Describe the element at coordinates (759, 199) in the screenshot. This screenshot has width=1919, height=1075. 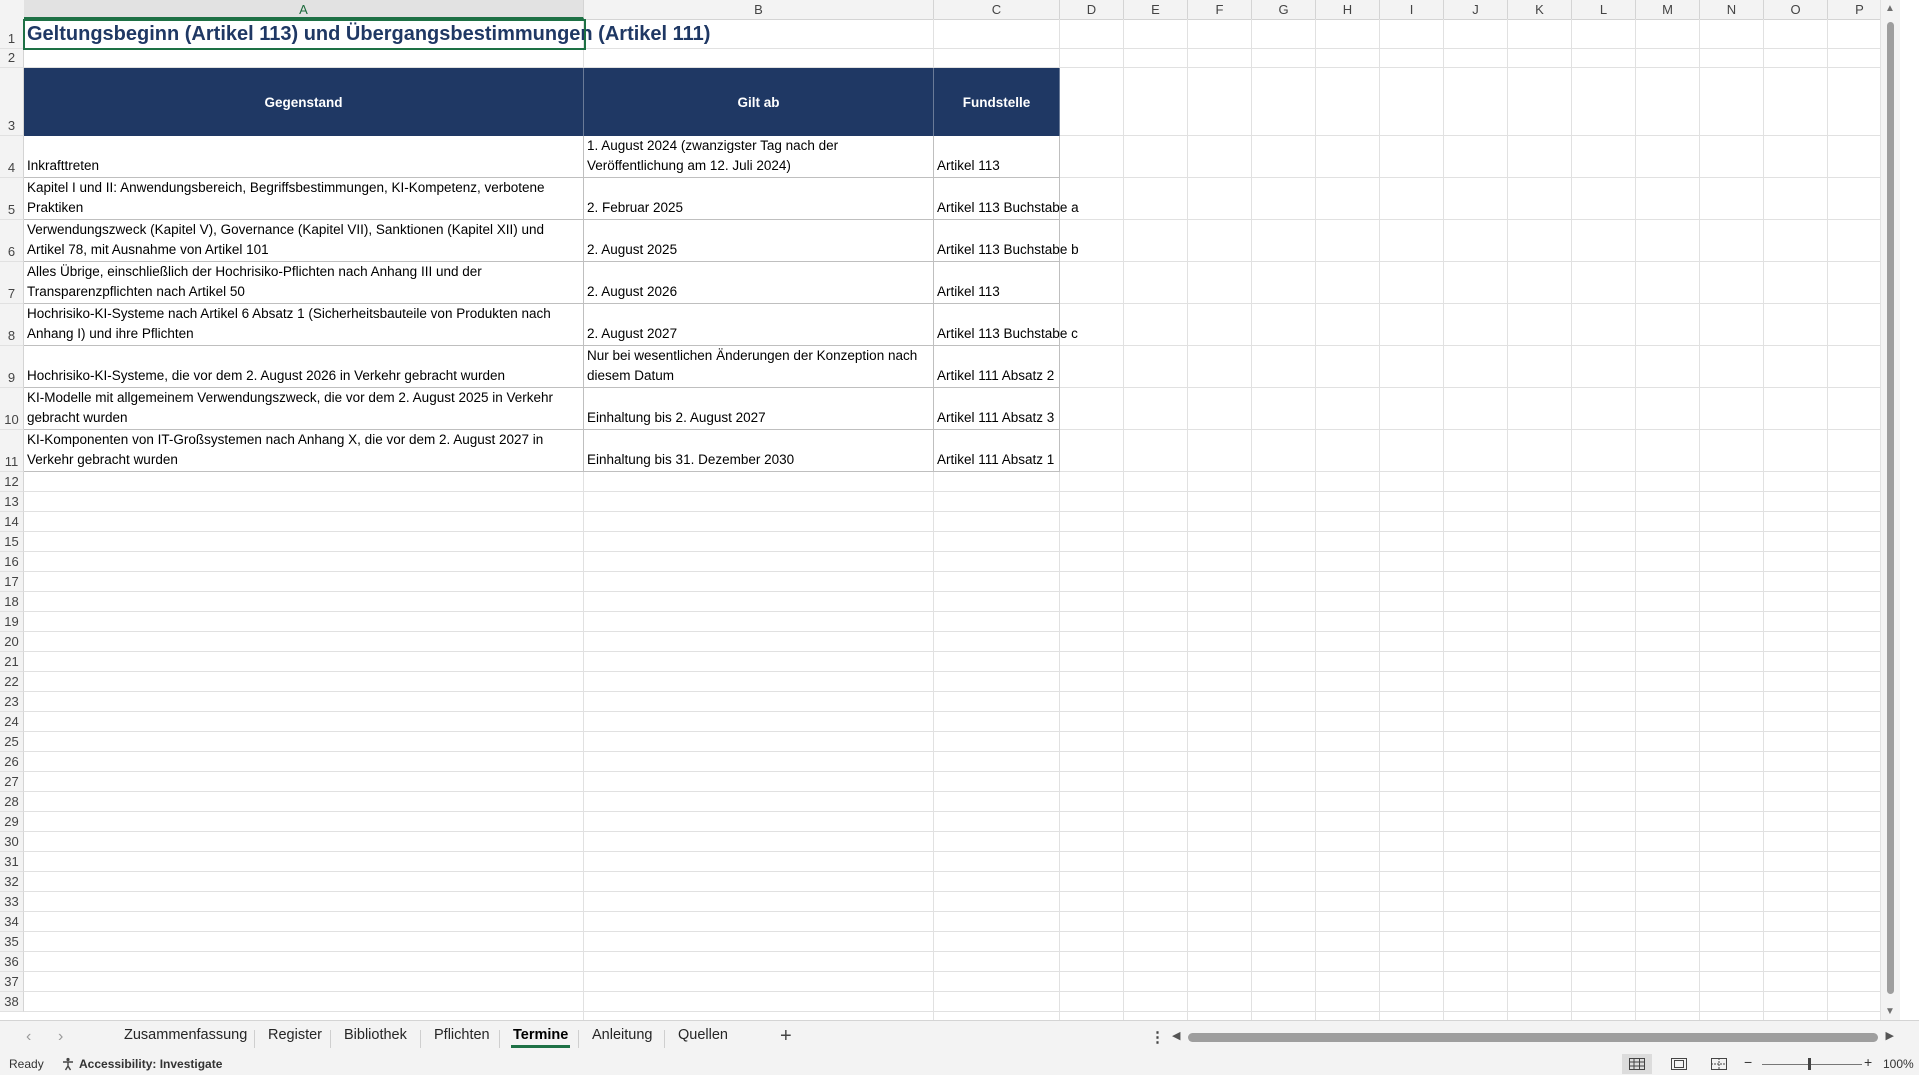
I see `table-cell: 2. Februar 2025` at that location.